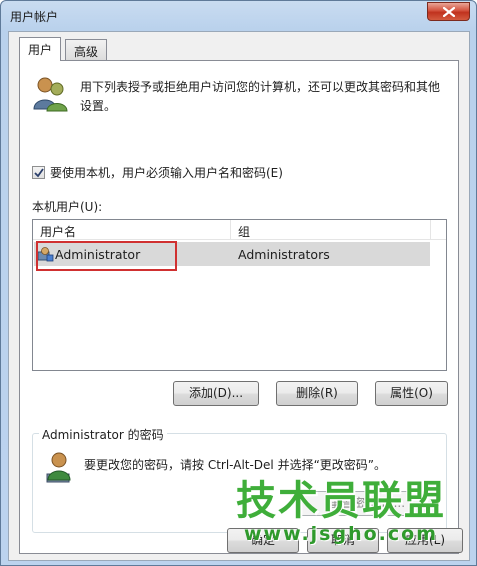 This screenshot has height=566, width=477. I want to click on password-instructions: 要更改您的密码，请按 Ctrl-Alt-Del 并选择“更改密码”。, so click(235, 465).